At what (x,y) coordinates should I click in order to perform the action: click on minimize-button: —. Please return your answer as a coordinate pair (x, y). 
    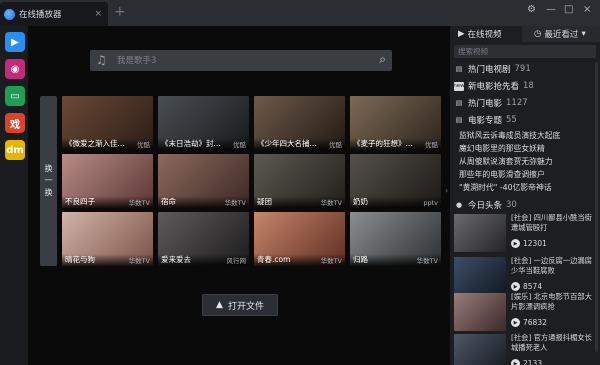
    Looking at the image, I should click on (551, 9).